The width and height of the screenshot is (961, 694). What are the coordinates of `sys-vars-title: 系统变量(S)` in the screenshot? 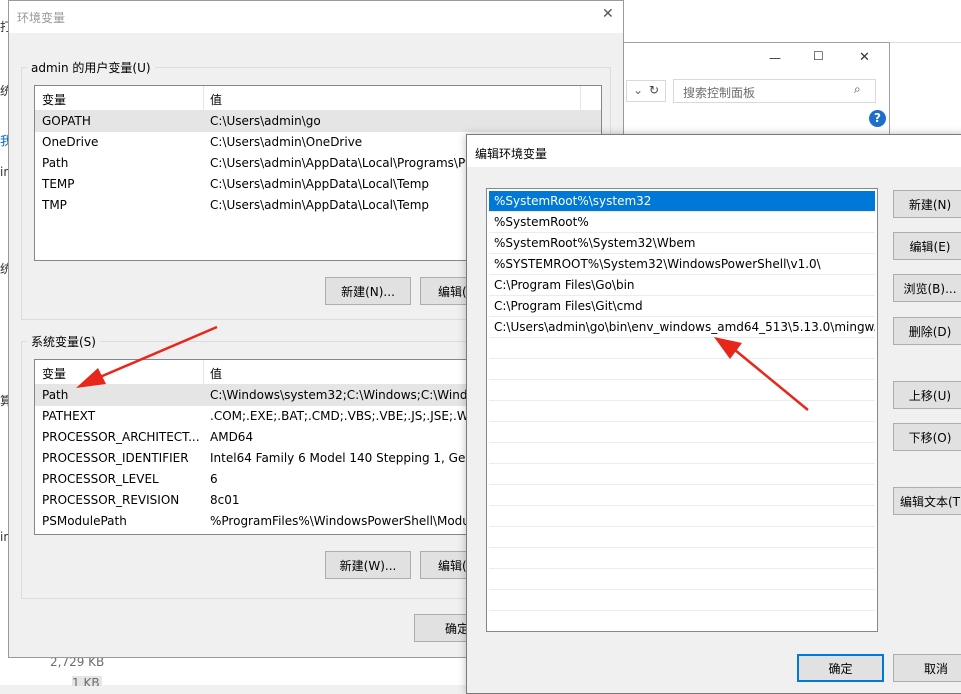 It's located at (63, 341).